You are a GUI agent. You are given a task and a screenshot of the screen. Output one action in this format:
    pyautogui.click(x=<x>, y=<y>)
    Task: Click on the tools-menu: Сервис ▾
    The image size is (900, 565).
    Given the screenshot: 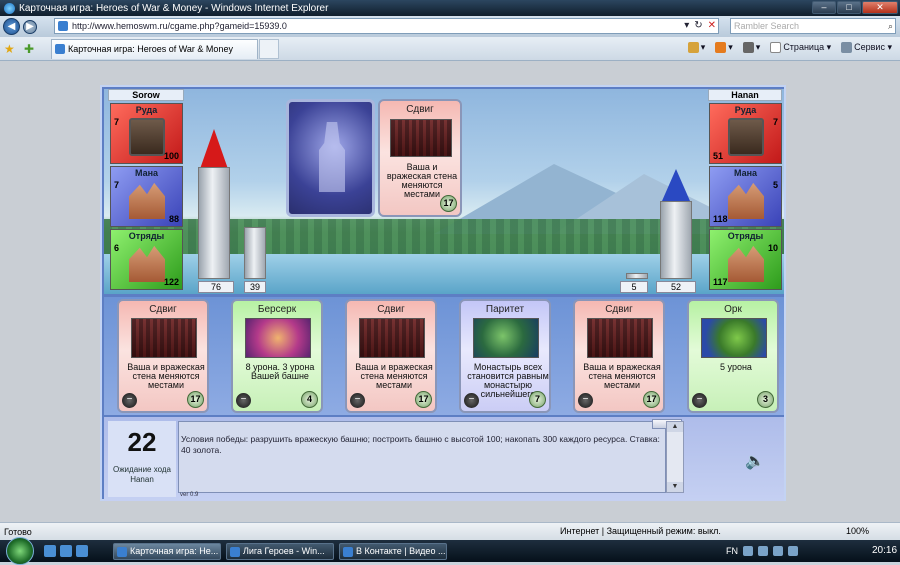 What is the action you would take?
    pyautogui.click(x=866, y=48)
    